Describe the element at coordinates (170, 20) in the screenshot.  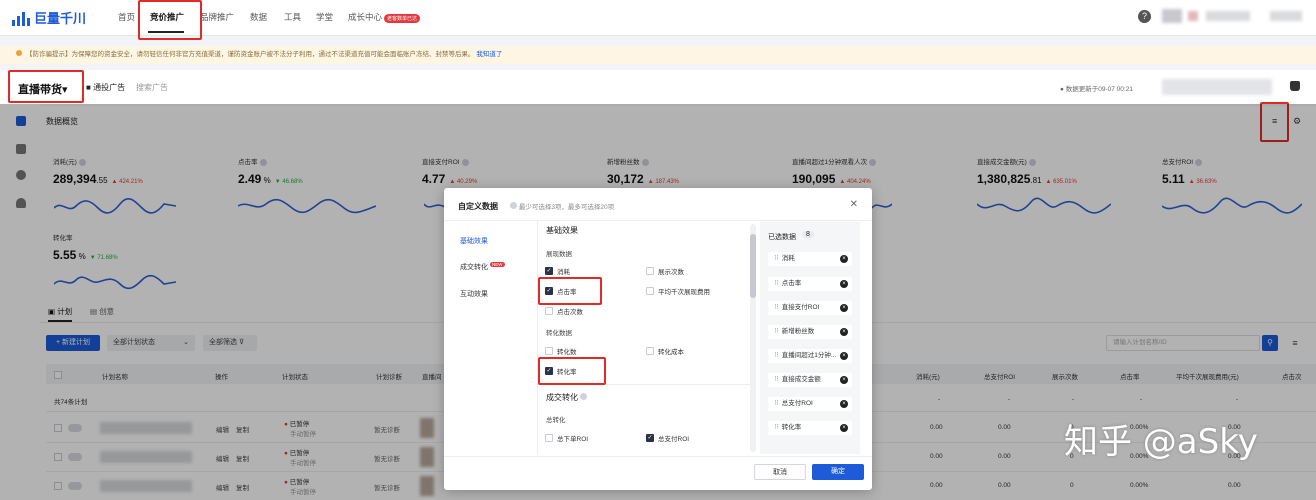
I see `highlight-bidding-tab` at that location.